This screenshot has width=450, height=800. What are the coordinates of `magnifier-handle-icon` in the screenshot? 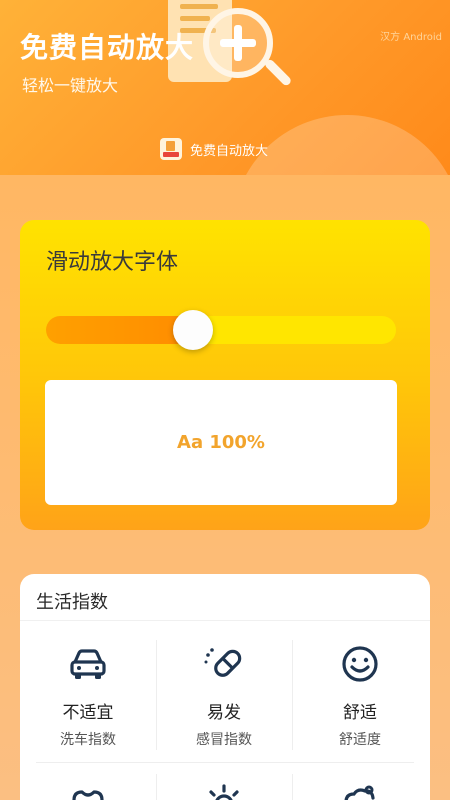 It's located at (278, 72).